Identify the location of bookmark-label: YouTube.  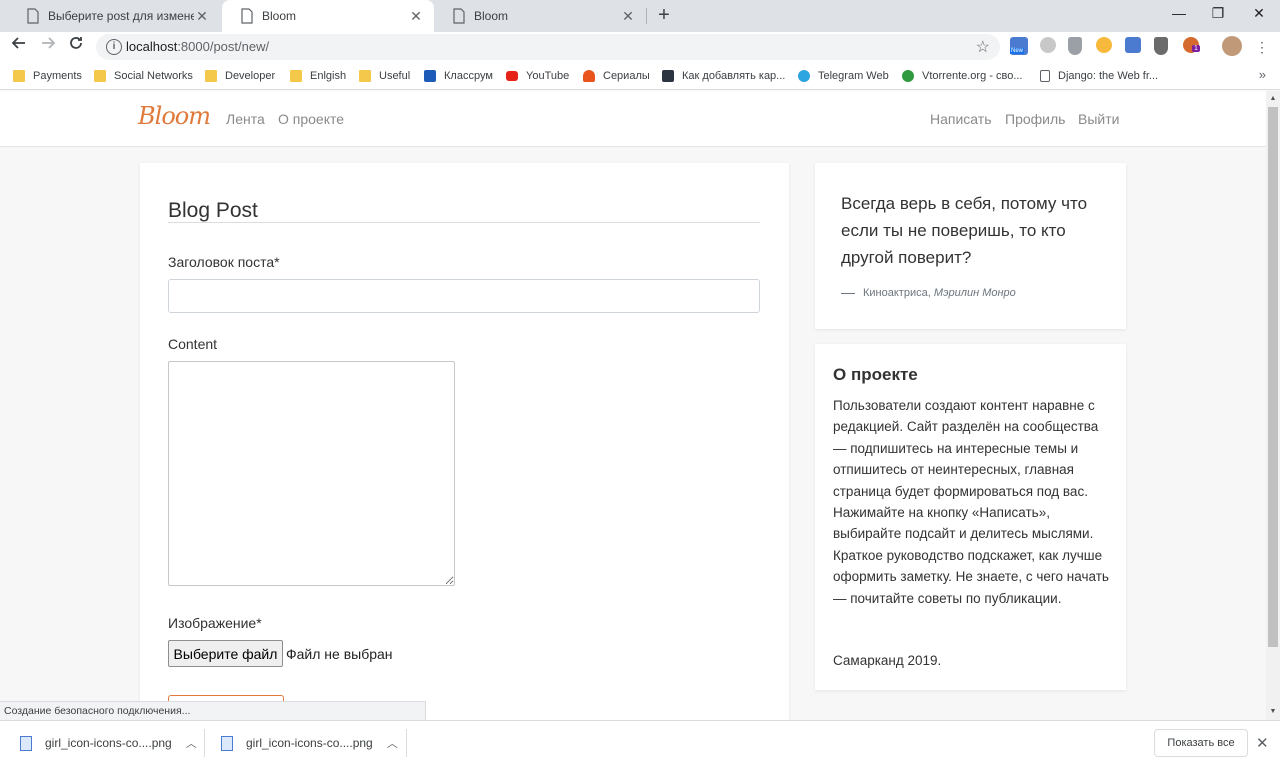
(548, 76).